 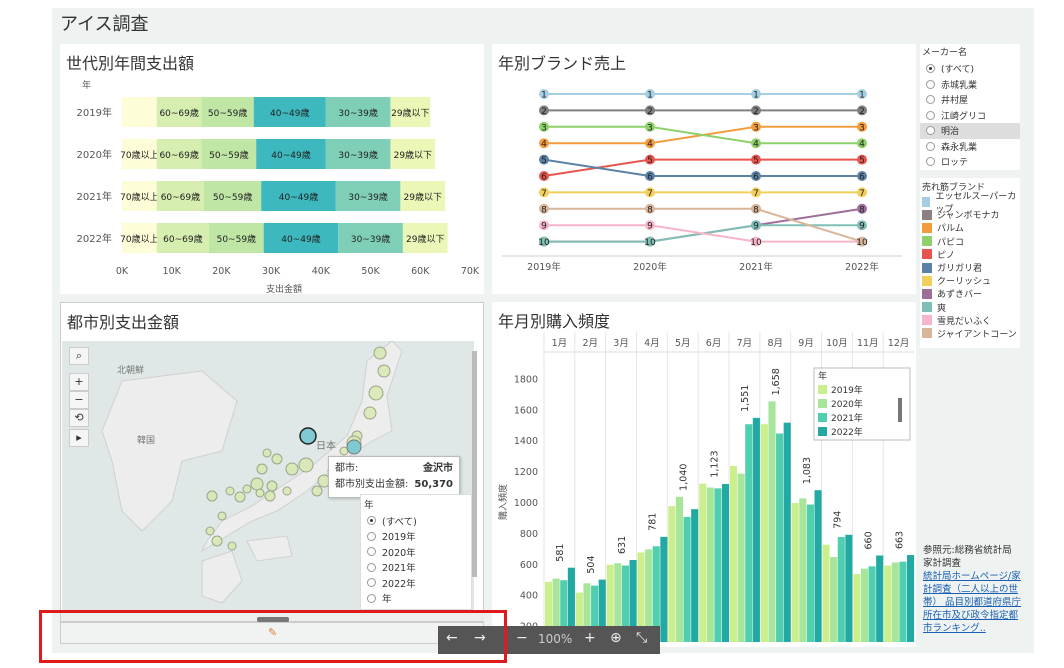 I want to click on maker-option: 井村屋, so click(x=970, y=100).